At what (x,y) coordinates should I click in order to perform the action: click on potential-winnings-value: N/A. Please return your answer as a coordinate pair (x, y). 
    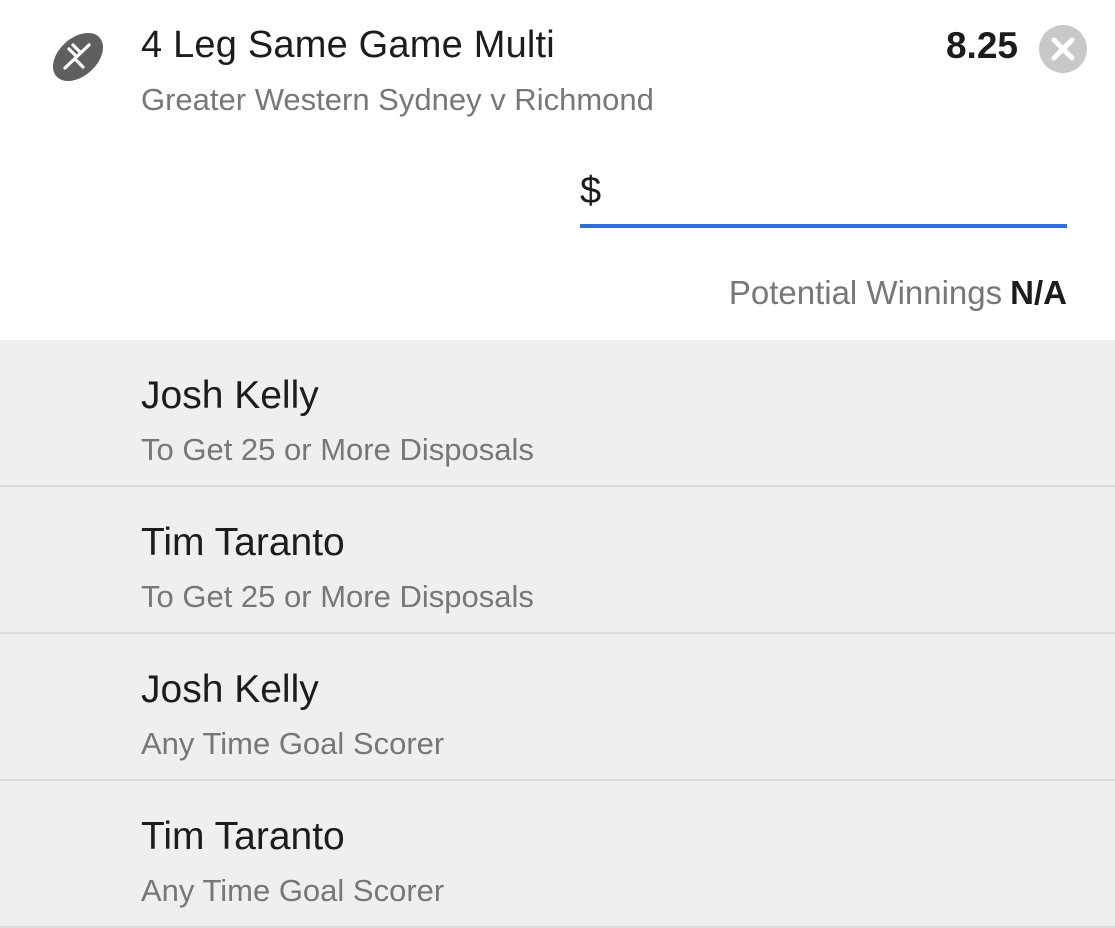
    Looking at the image, I should click on (1038, 292).